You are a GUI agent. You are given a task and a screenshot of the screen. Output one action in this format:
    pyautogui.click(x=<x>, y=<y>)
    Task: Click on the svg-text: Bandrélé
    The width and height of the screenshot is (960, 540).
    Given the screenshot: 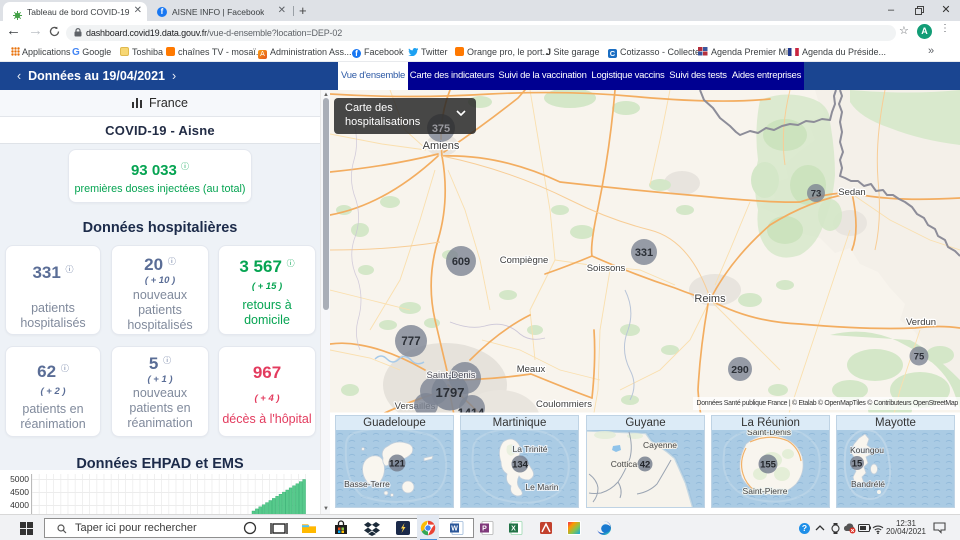 What is the action you would take?
    pyautogui.click(x=868, y=484)
    